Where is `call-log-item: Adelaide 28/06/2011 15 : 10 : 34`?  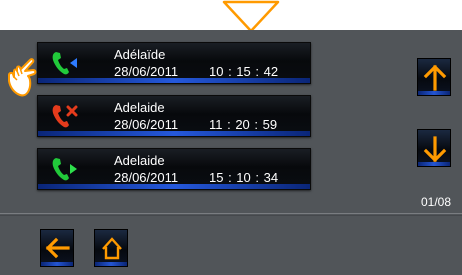
call-log-item: Adelaide 28/06/2011 15 : 10 : 34 is located at coordinates (174, 169).